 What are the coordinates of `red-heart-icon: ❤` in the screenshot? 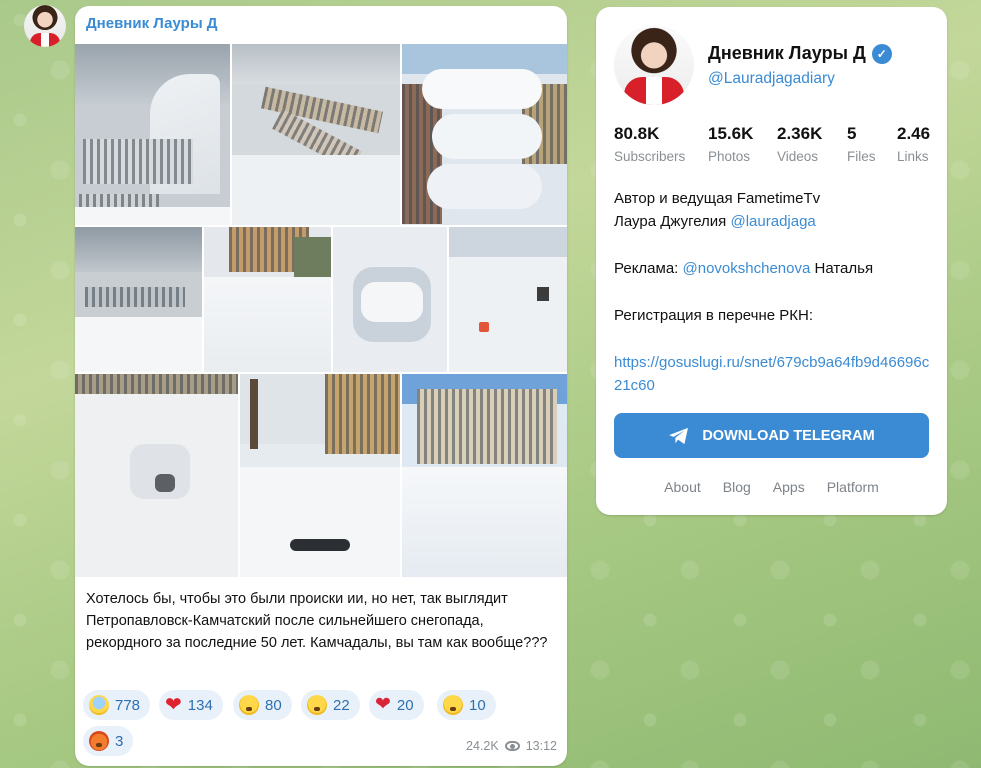 It's located at (173, 705).